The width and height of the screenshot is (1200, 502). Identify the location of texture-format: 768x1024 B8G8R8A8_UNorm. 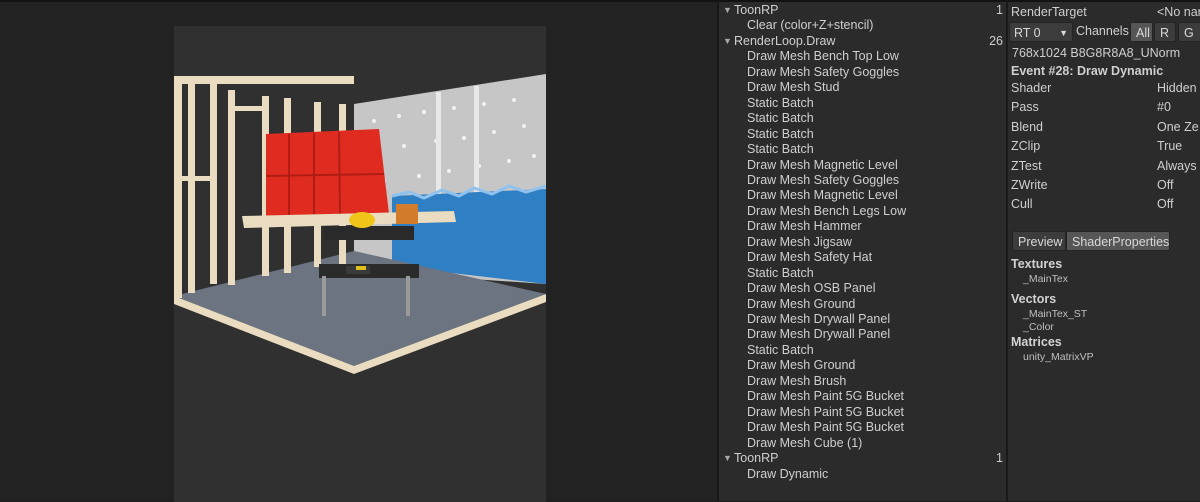
(1096, 53).